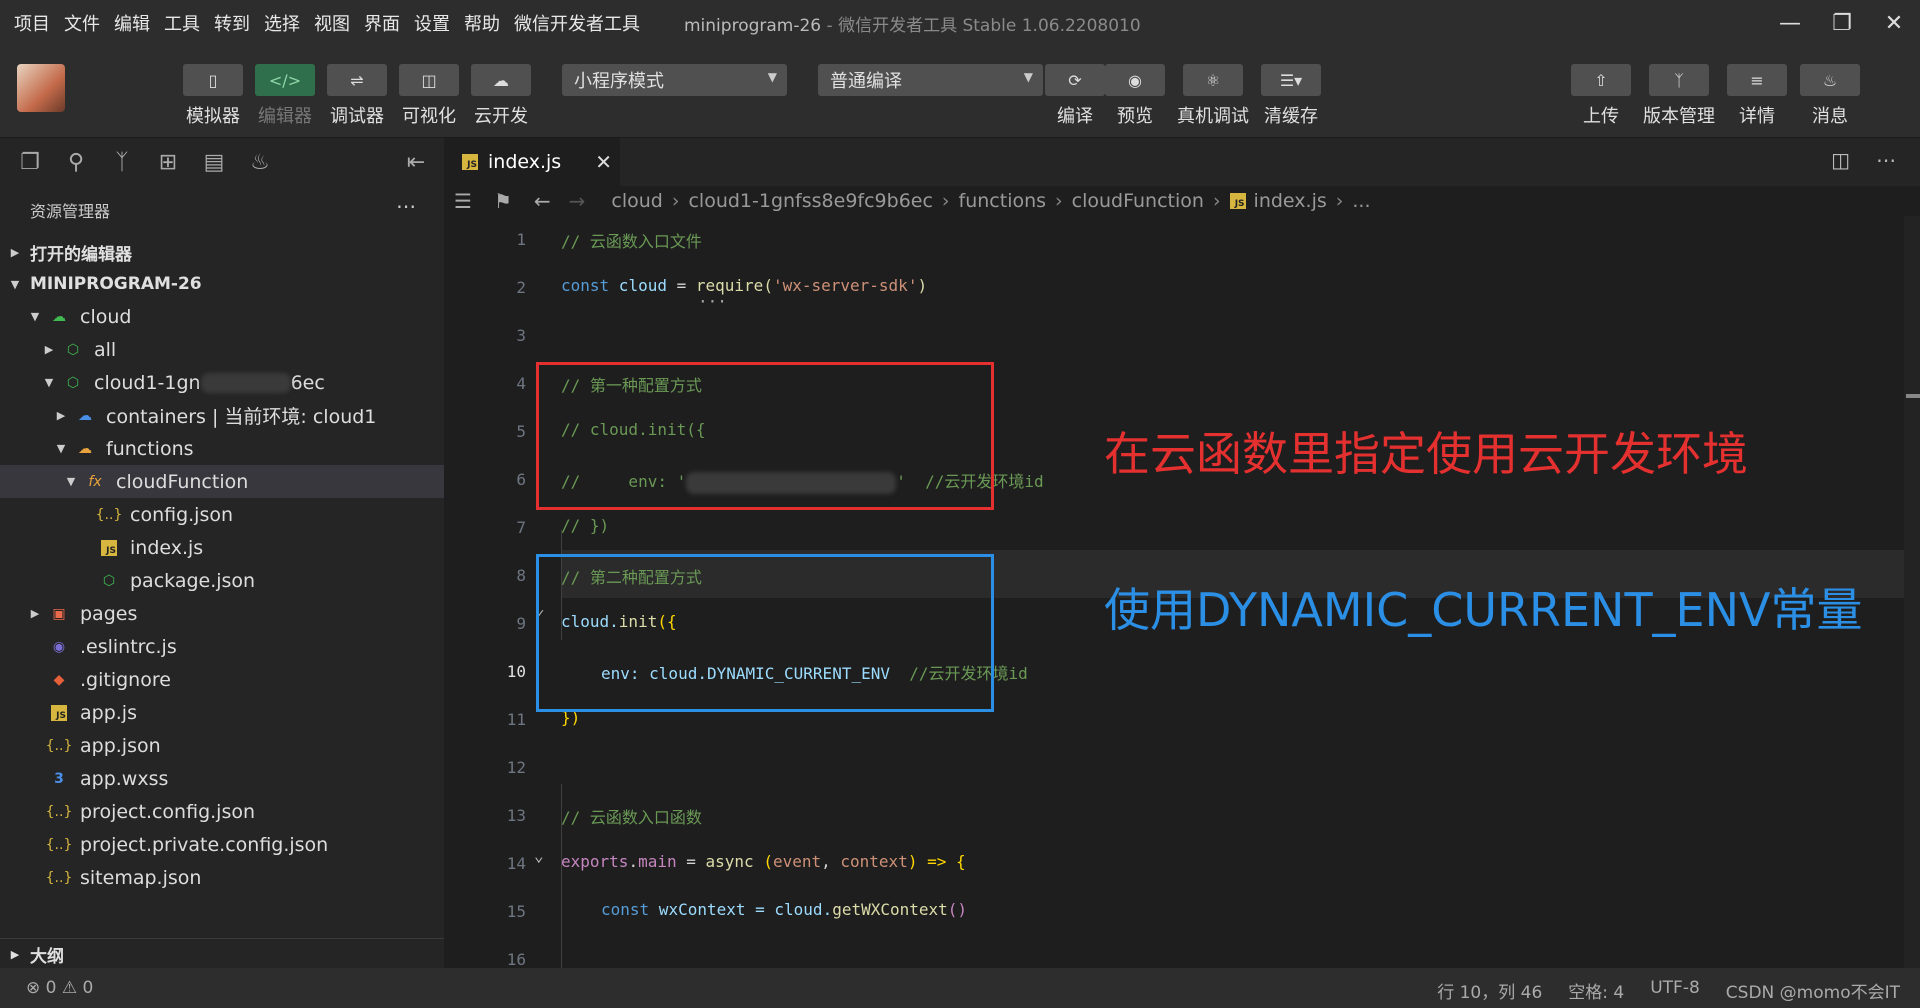  Describe the element at coordinates (1596, 990) in the screenshot. I see `indentation: 空格: 4` at that location.